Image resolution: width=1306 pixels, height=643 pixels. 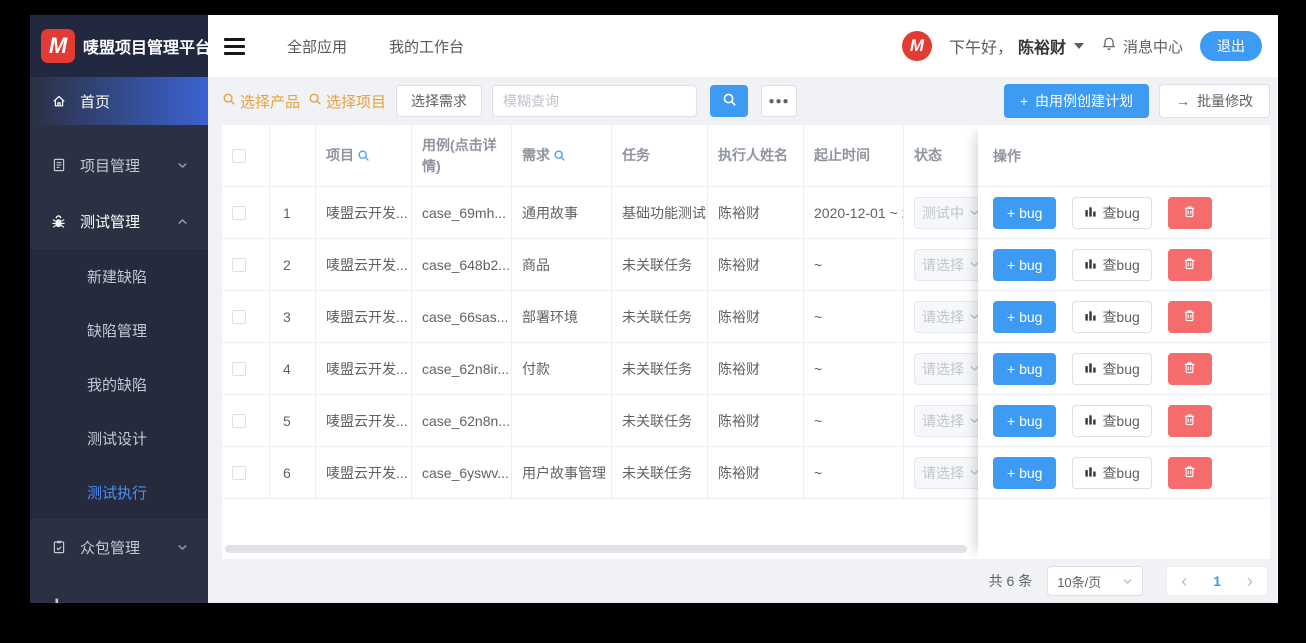 What do you see at coordinates (1152, 47) in the screenshot?
I see `message-center-label: 消息中心` at bounding box center [1152, 47].